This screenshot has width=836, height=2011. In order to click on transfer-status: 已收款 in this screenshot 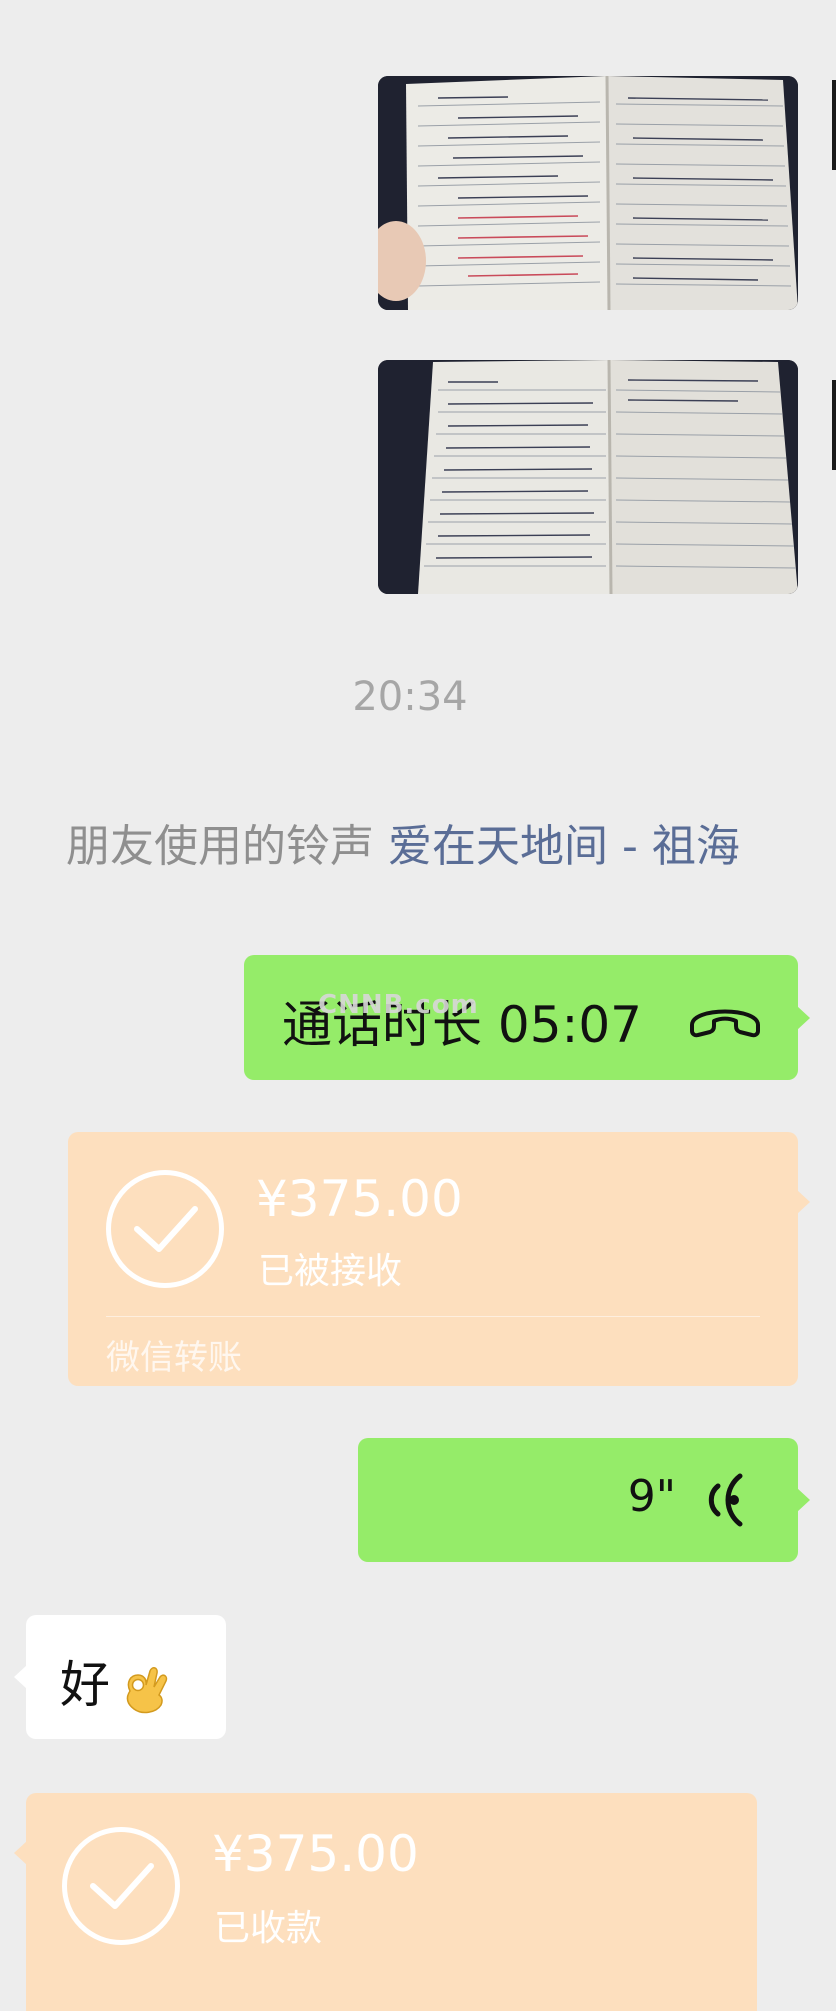, I will do `click(268, 1928)`.